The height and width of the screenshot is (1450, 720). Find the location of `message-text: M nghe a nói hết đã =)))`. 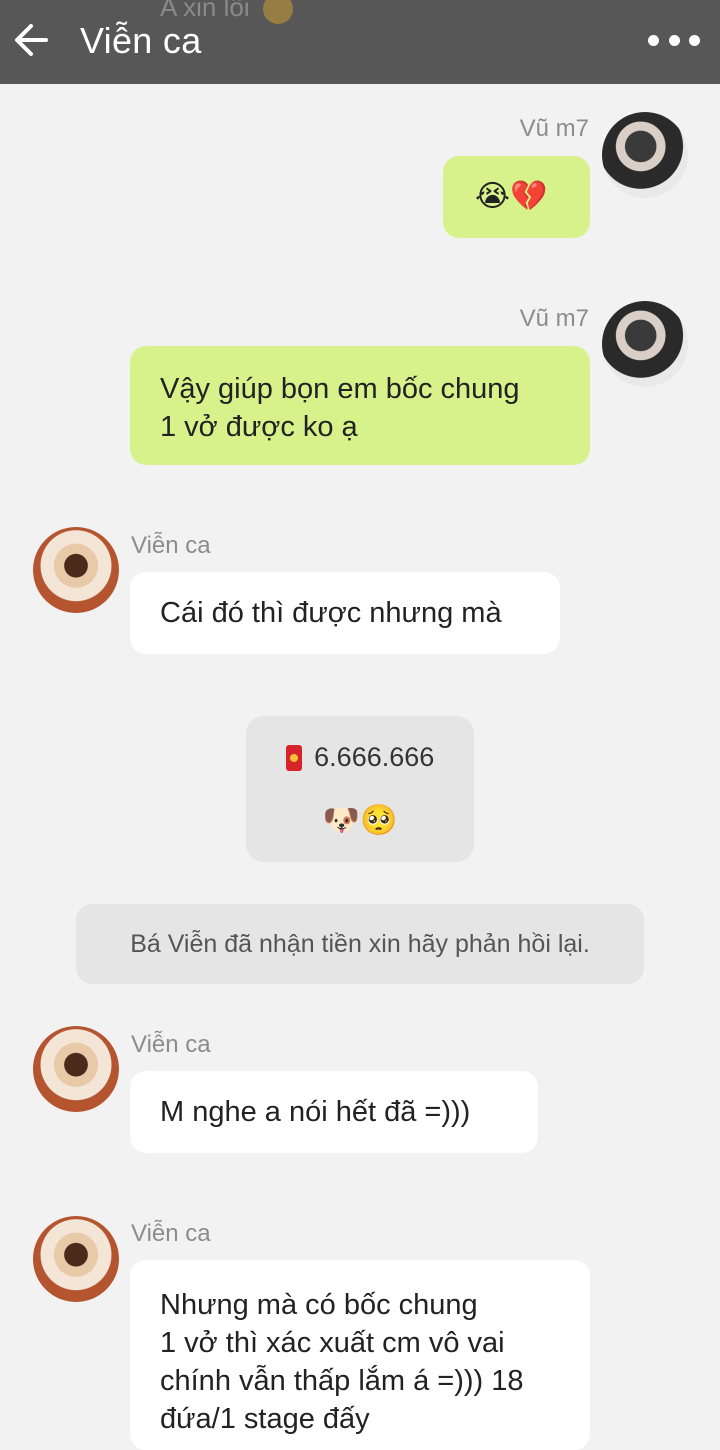

message-text: M nghe a nói hết đã =))) is located at coordinates (315, 1112).